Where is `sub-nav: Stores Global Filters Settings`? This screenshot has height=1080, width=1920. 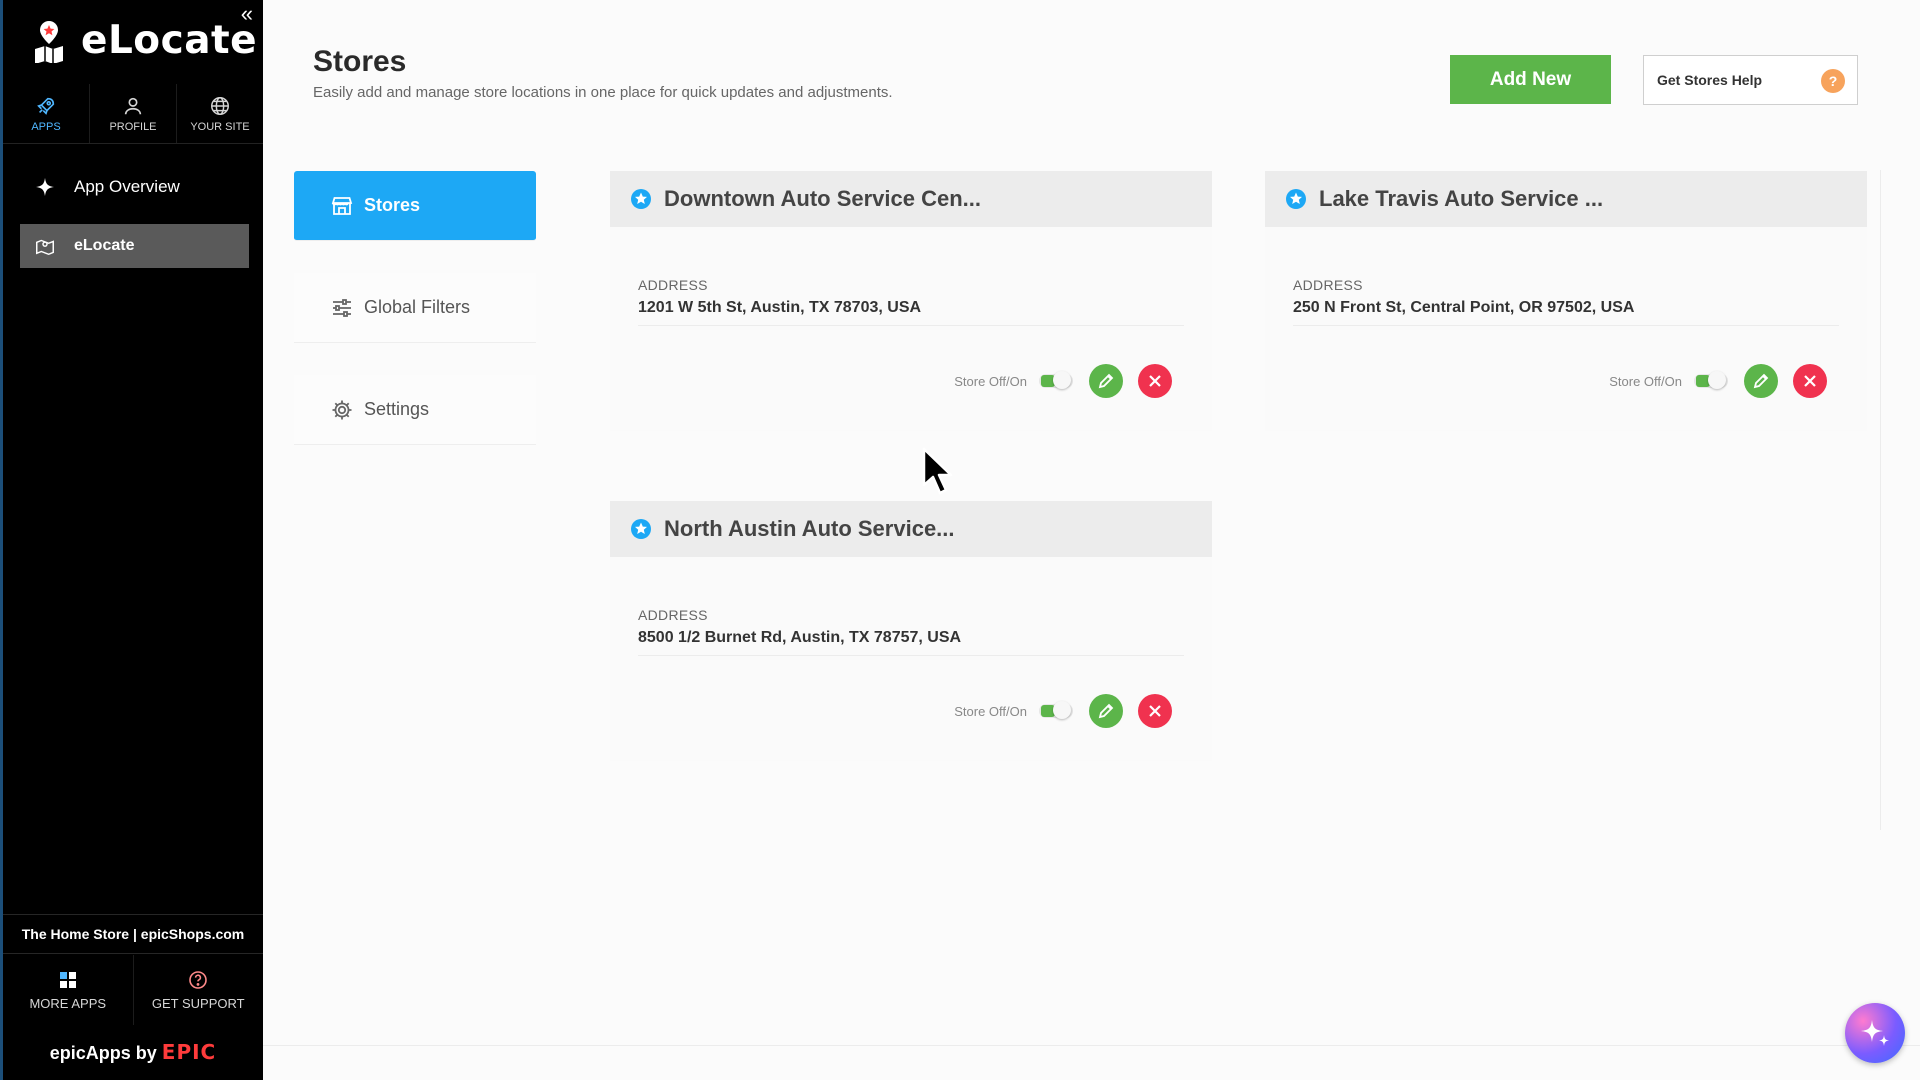 sub-nav: Stores Global Filters Settings is located at coordinates (415, 308).